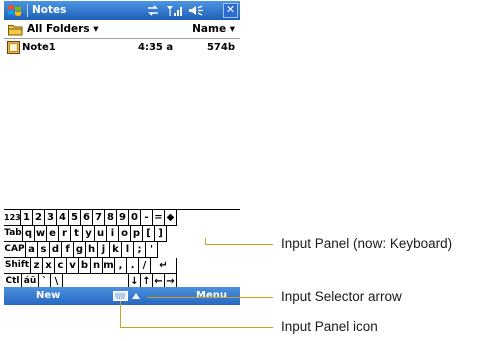  I want to click on key: t, so click(77, 234).